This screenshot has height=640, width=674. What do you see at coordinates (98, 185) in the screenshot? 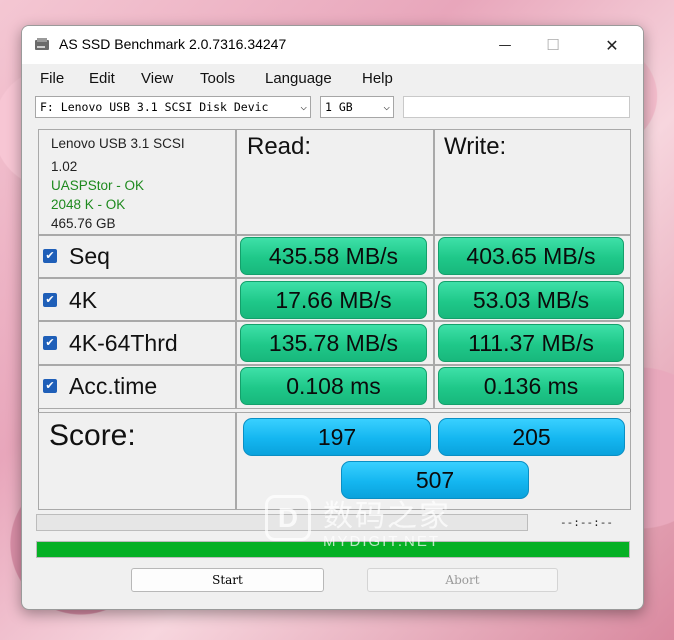
I see `driver-status: UASPStor - OK` at bounding box center [98, 185].